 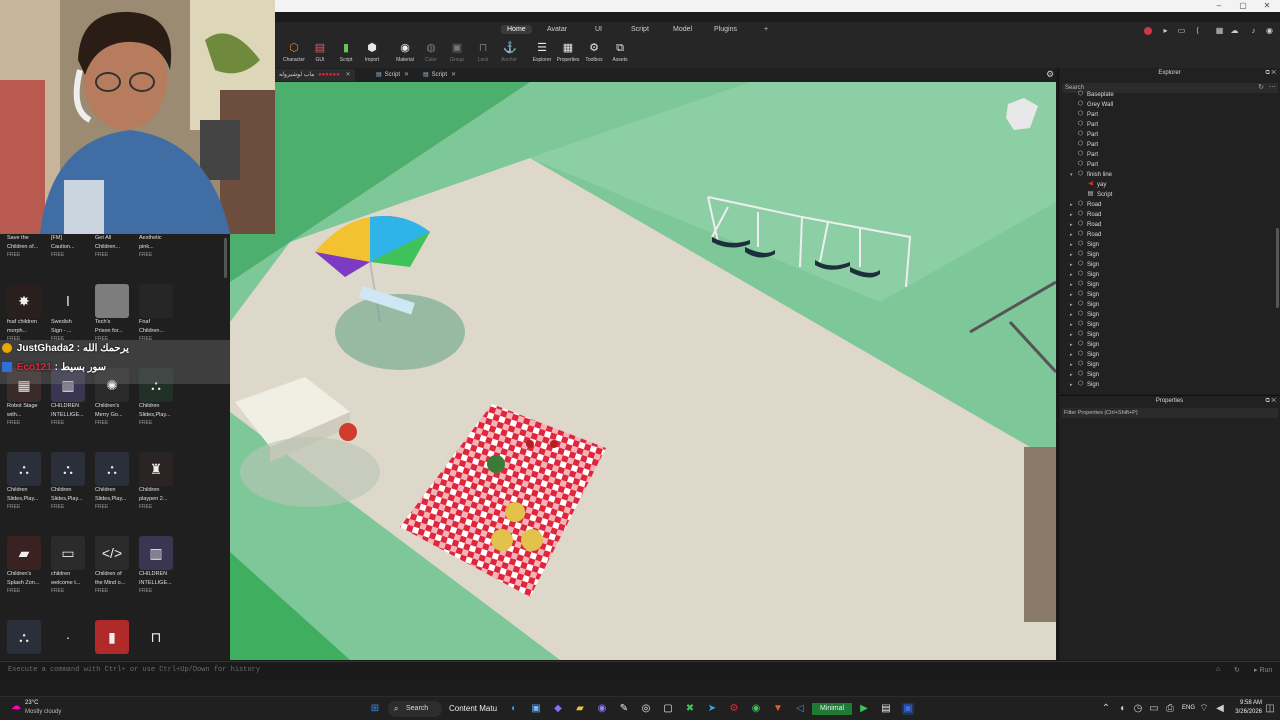 What do you see at coordinates (886, 709) in the screenshot?
I see `app2-icon: ▤` at bounding box center [886, 709].